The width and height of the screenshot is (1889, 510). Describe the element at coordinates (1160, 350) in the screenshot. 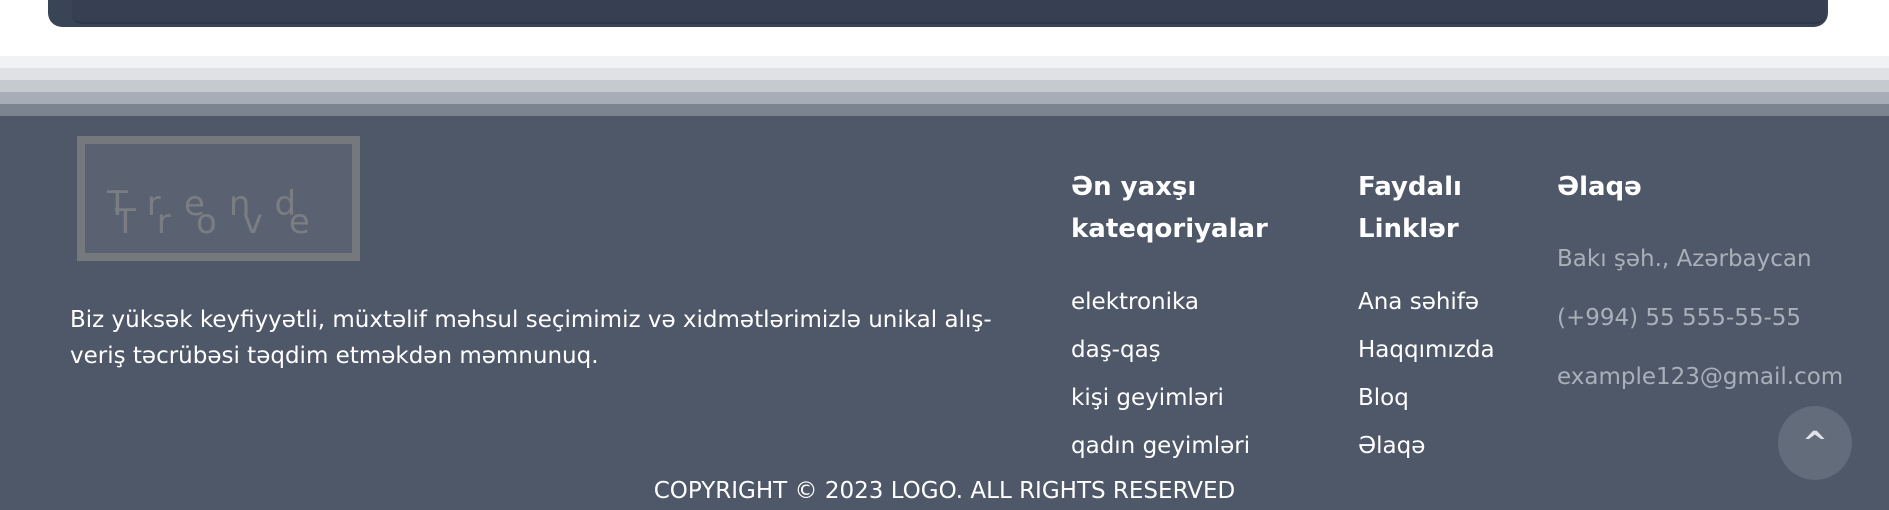

I see `category-link-jewelry: daş-qaş` at that location.